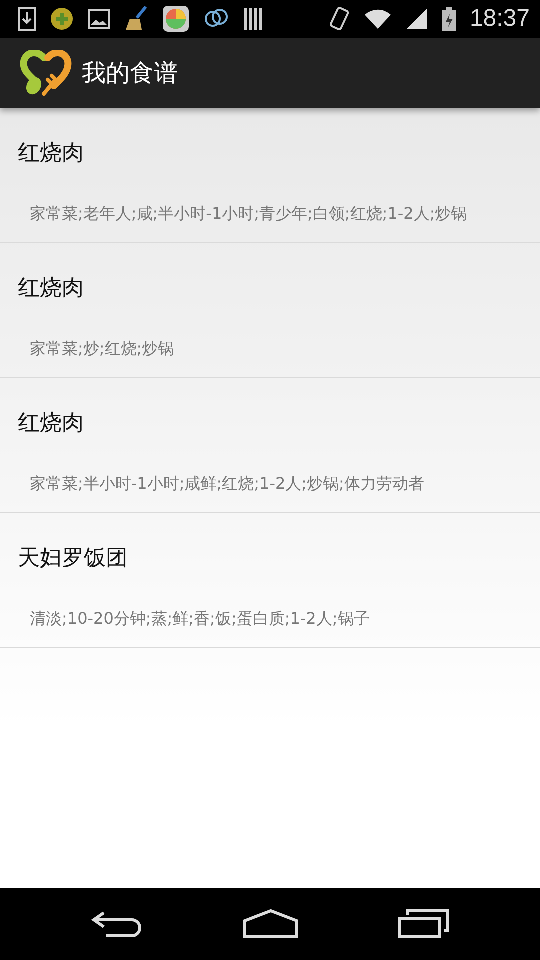  What do you see at coordinates (378, 19) in the screenshot?
I see `wifi-icon` at bounding box center [378, 19].